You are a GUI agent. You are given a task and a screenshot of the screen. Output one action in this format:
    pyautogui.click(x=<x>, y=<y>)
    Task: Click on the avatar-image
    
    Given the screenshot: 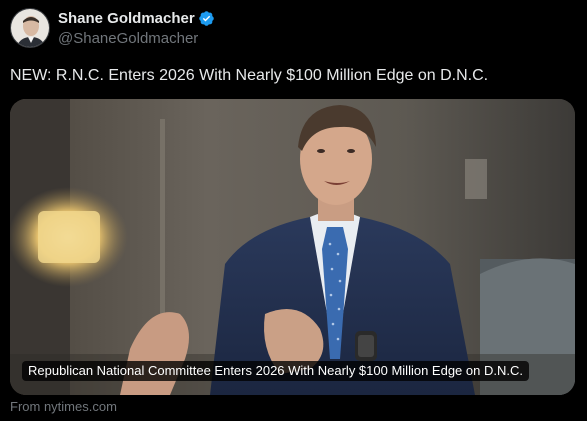 What is the action you would take?
    pyautogui.click(x=30, y=28)
    